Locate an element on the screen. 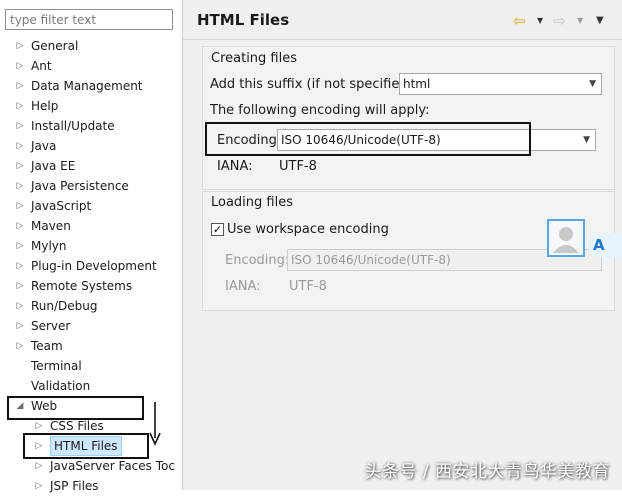 Image resolution: width=622 pixels, height=496 pixels. translate-icon: A is located at coordinates (605, 245).